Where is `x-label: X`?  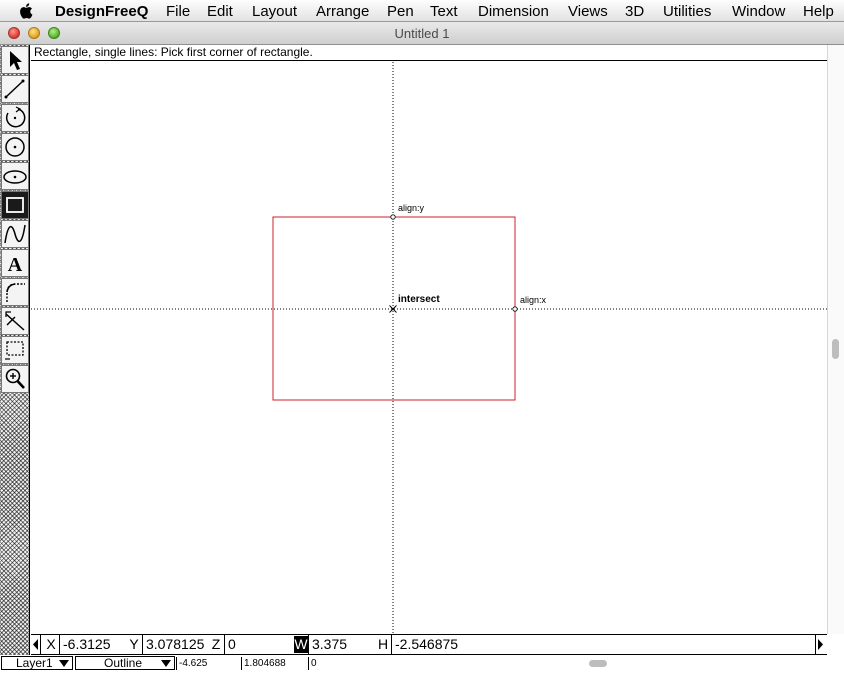
x-label: X is located at coordinates (51, 644).